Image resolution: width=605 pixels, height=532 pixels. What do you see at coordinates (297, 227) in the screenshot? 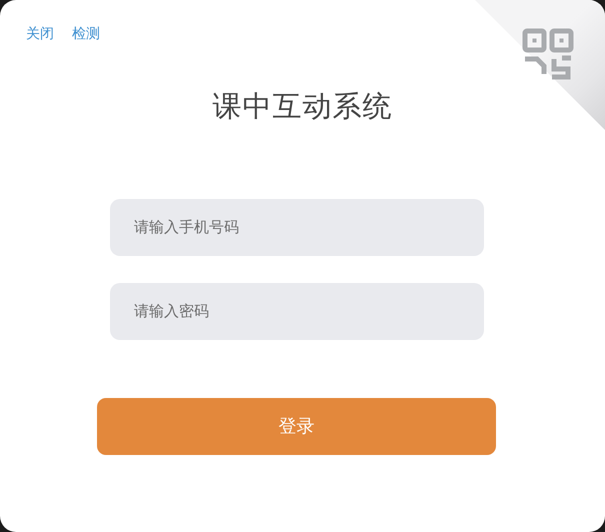
I see `input-field: 请输入手机号码` at bounding box center [297, 227].